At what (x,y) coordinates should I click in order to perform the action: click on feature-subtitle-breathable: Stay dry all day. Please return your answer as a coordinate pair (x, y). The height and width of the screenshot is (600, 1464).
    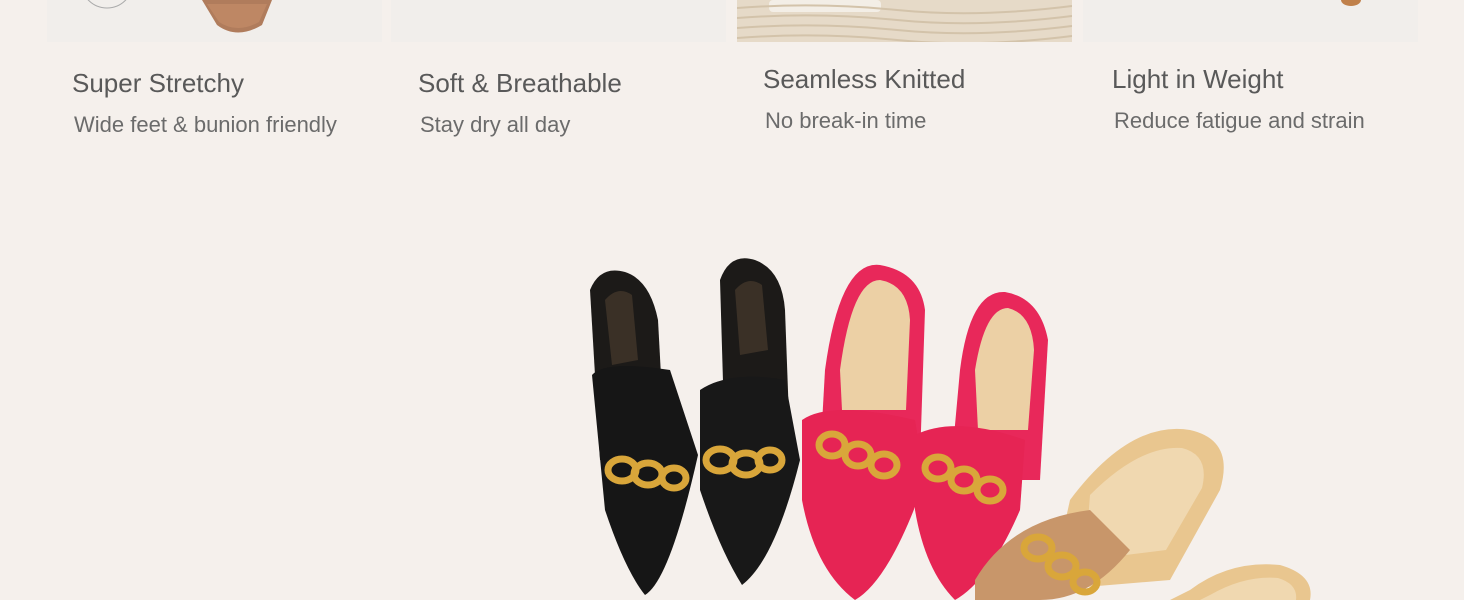
    Looking at the image, I should click on (495, 124).